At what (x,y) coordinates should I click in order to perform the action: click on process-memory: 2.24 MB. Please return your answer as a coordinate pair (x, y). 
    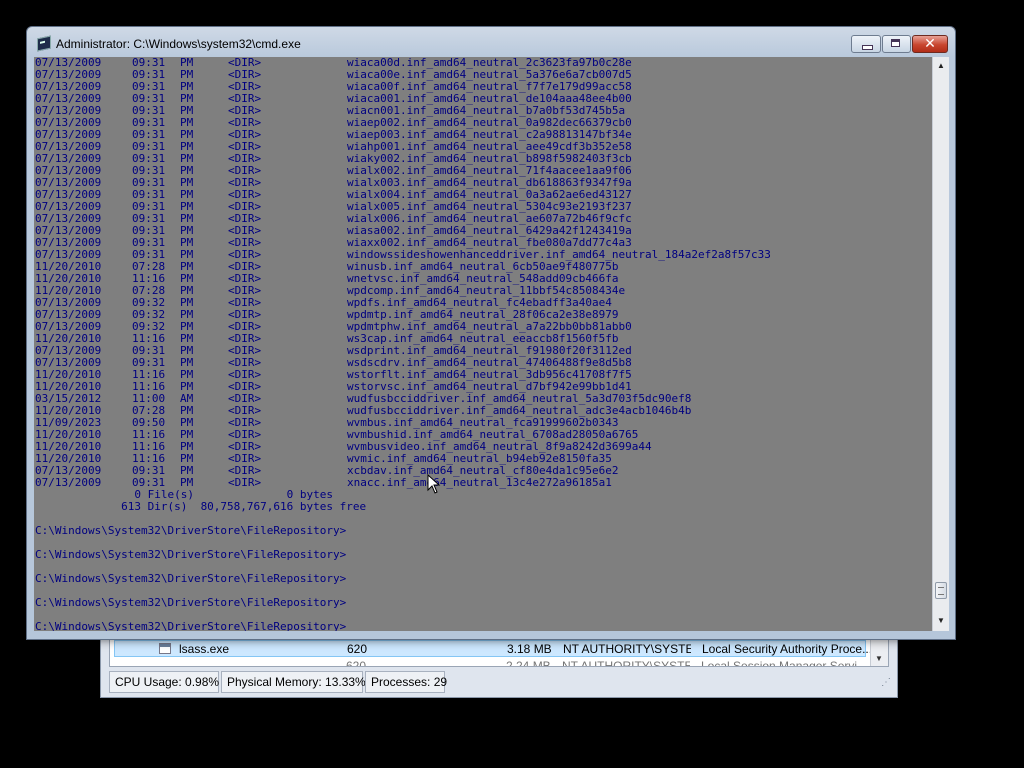
    Looking at the image, I should click on (528, 663).